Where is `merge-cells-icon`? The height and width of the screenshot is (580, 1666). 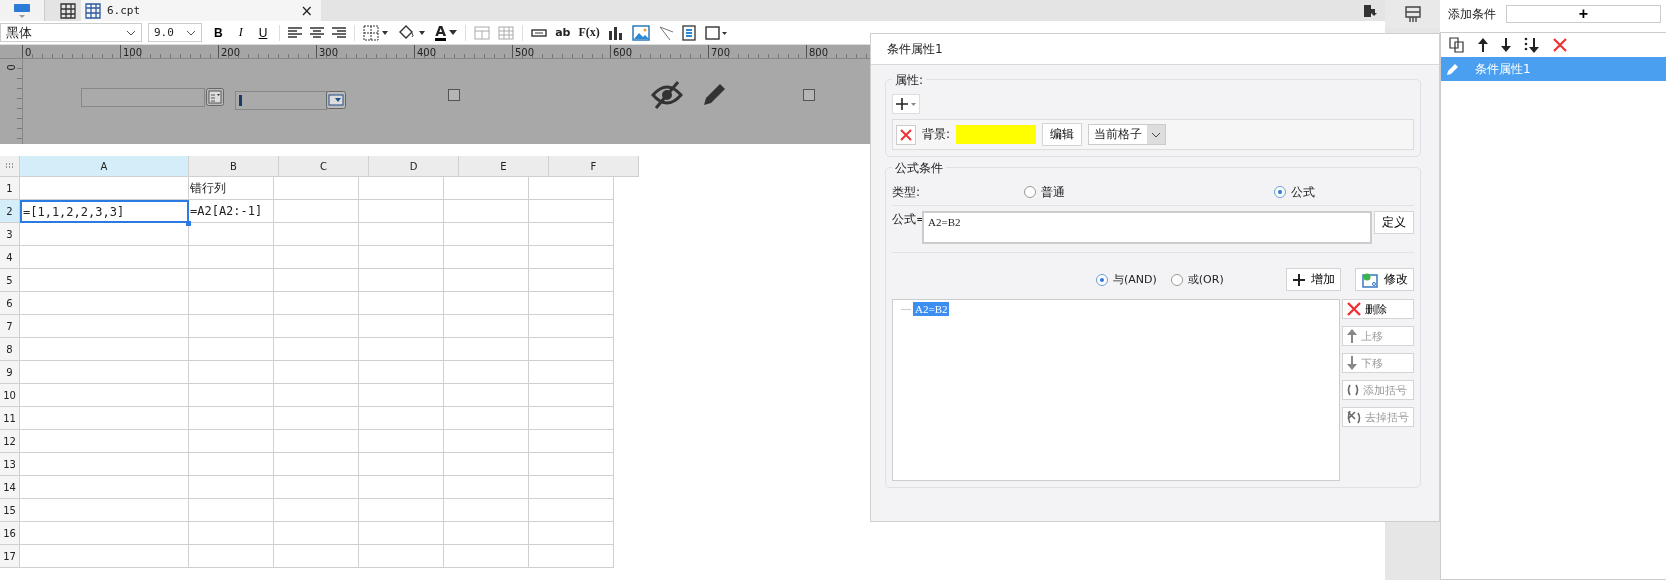
merge-cells-icon is located at coordinates (482, 32).